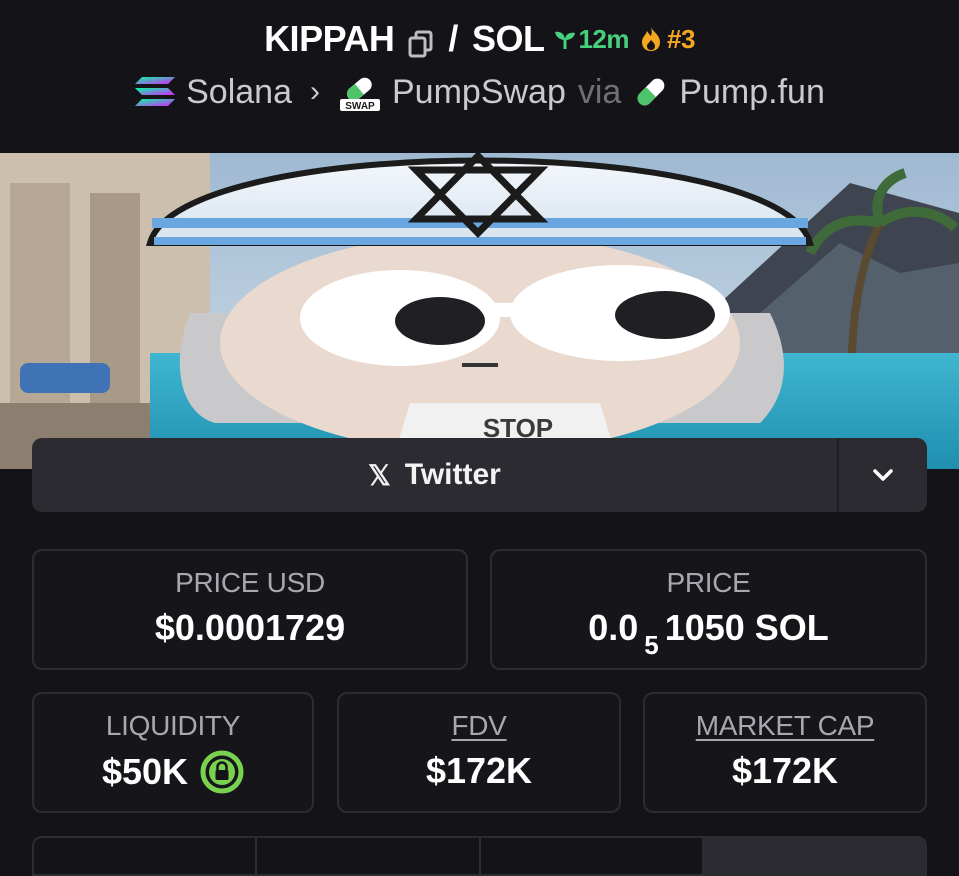 The width and height of the screenshot is (959, 876). What do you see at coordinates (479, 726) in the screenshot?
I see `fdv-label: FDV` at bounding box center [479, 726].